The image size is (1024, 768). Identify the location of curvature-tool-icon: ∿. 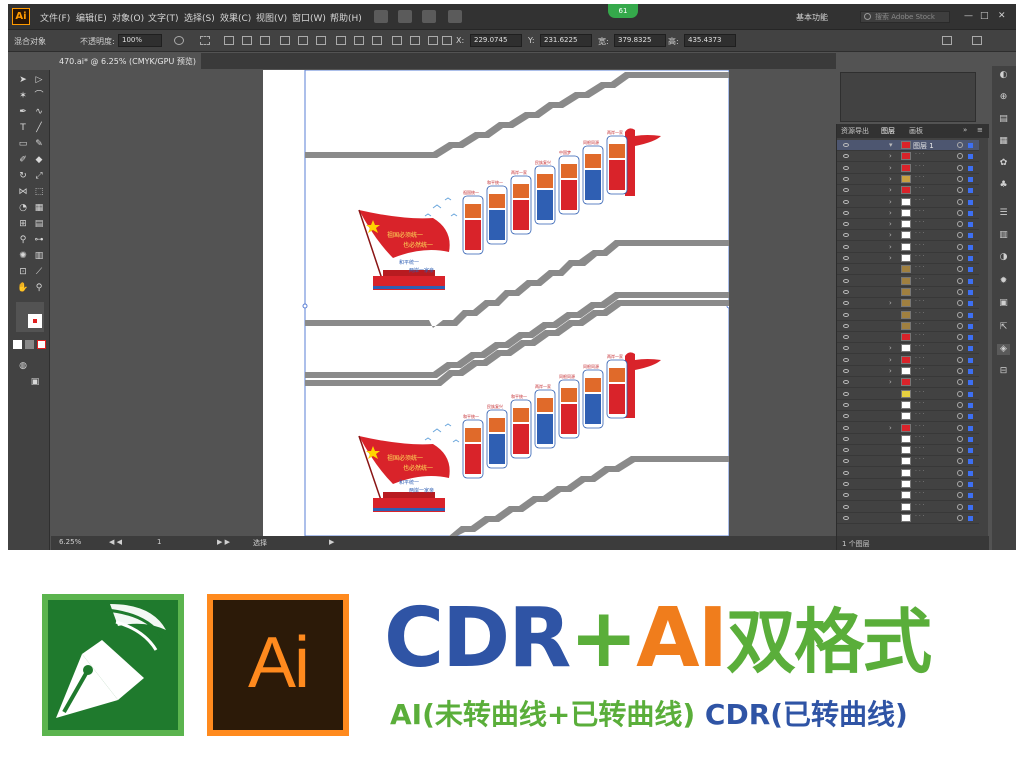
(39, 112).